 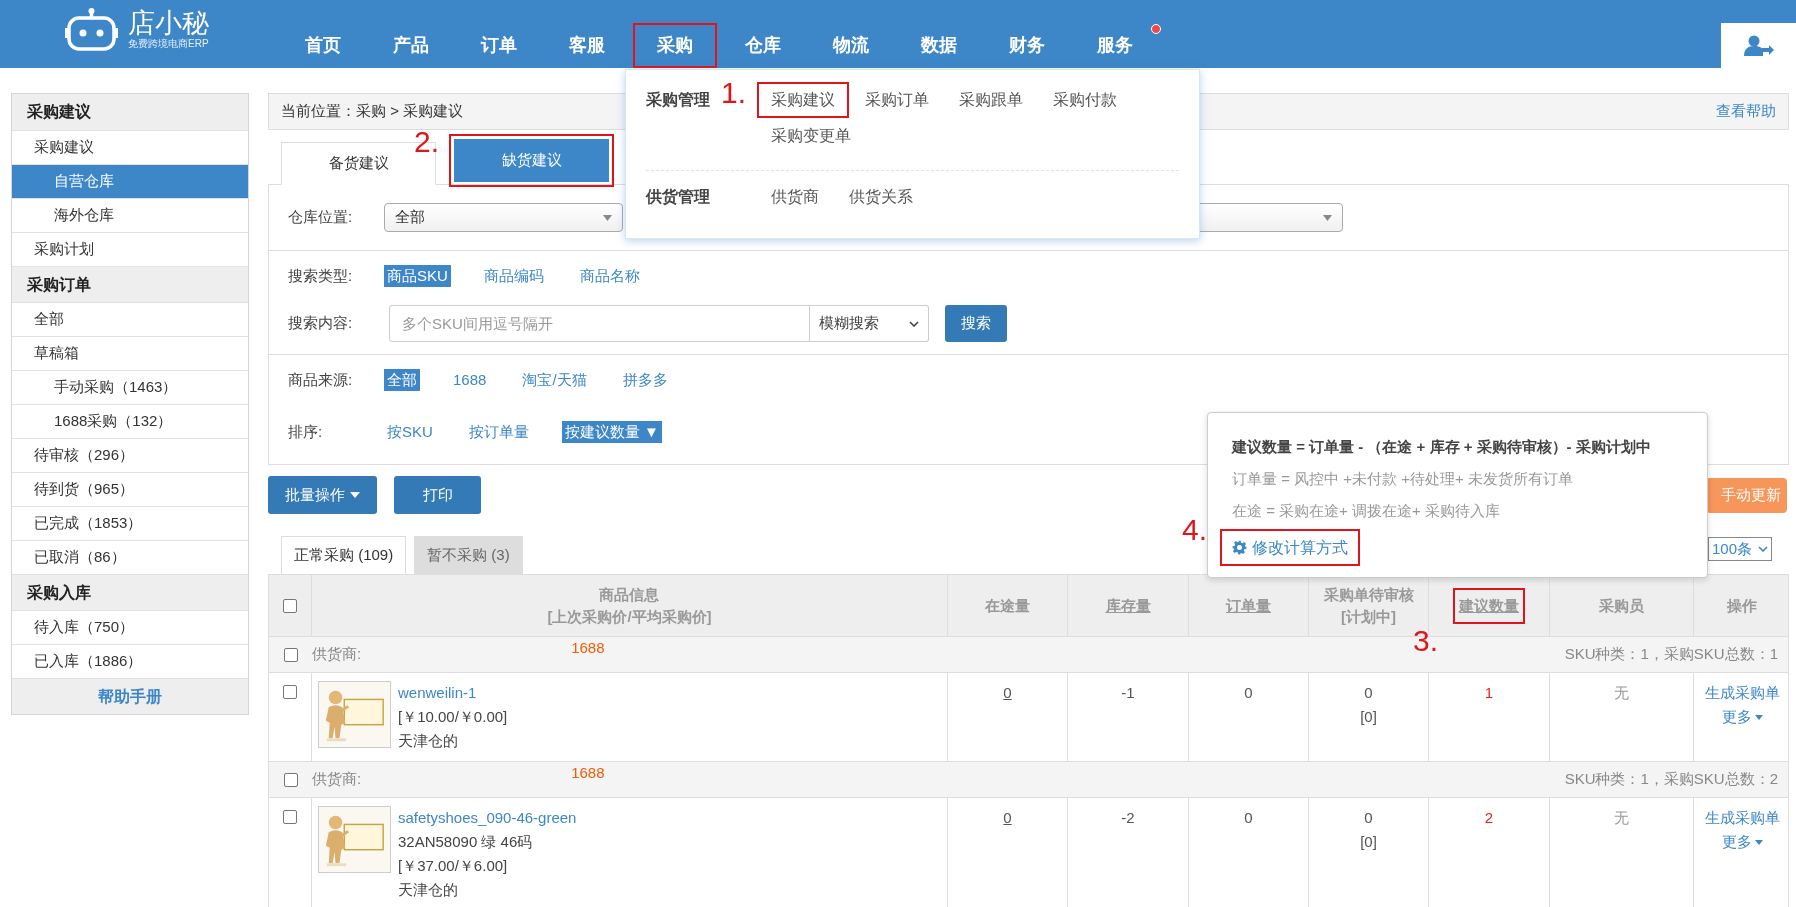 What do you see at coordinates (629, 605) in the screenshot?
I see `column-header: 商品信息 [上次采购价/平均采购价]` at bounding box center [629, 605].